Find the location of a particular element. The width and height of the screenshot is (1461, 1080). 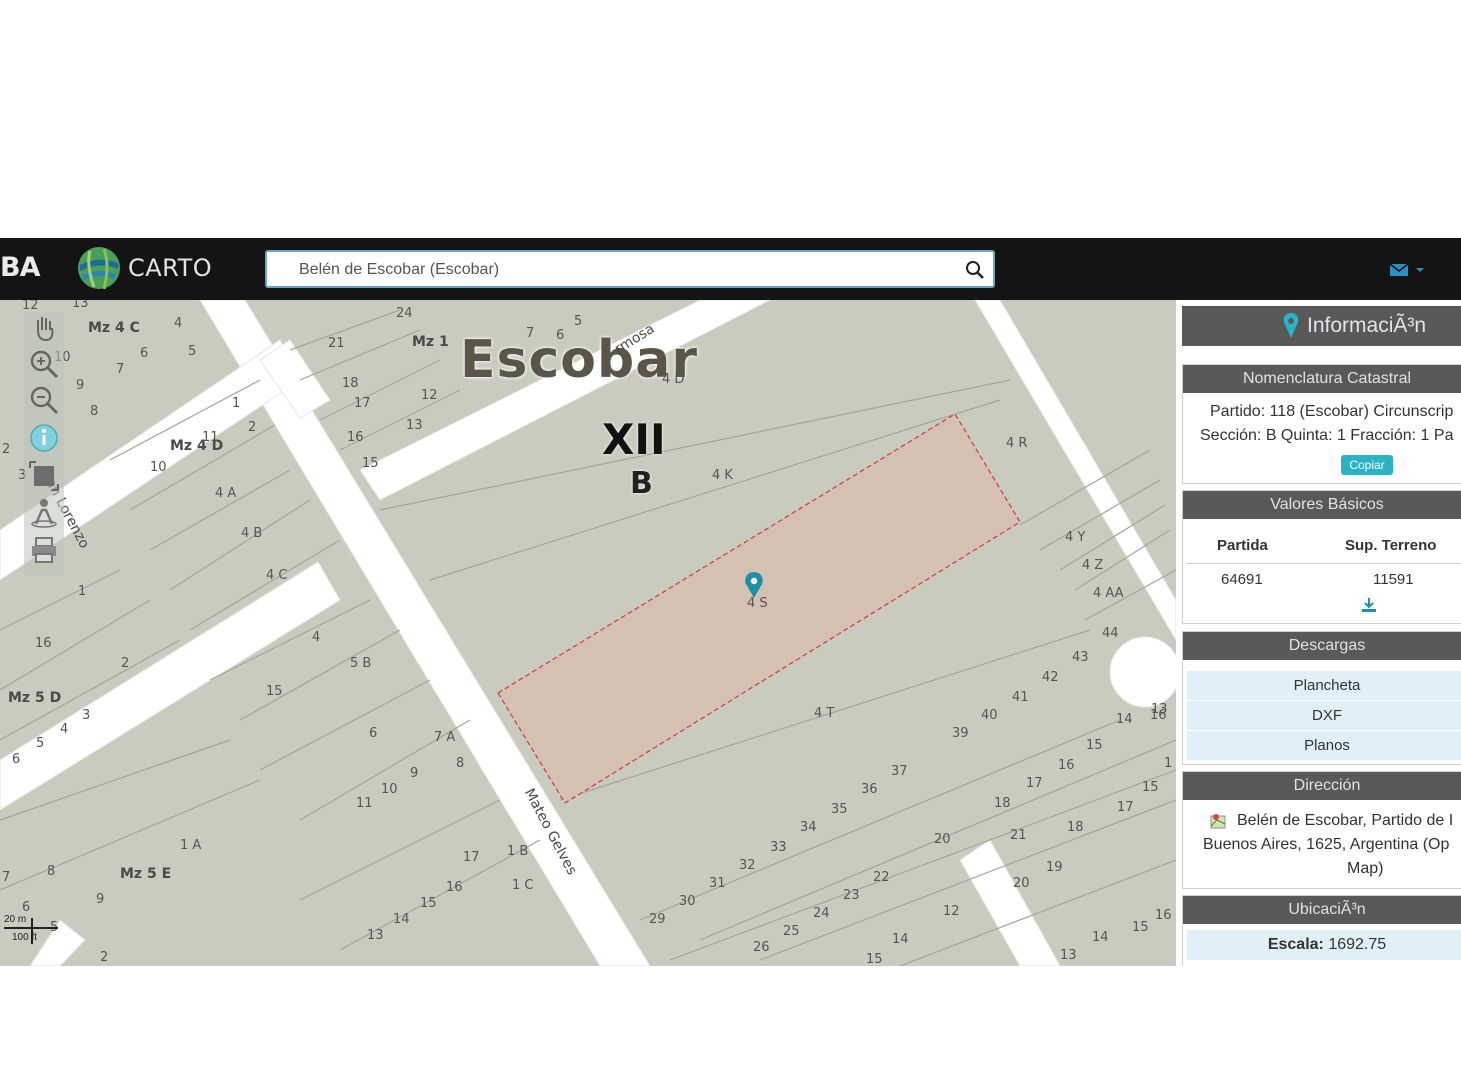

descargas-title: Descargas is located at coordinates (1322, 646).